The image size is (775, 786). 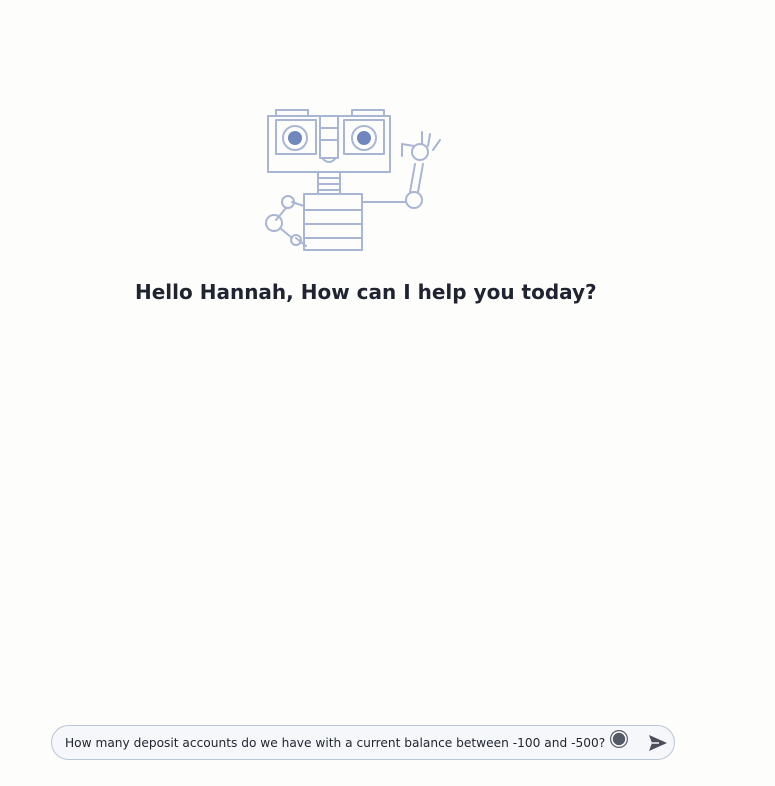 What do you see at coordinates (335, 742) in the screenshot?
I see `chat-input` at bounding box center [335, 742].